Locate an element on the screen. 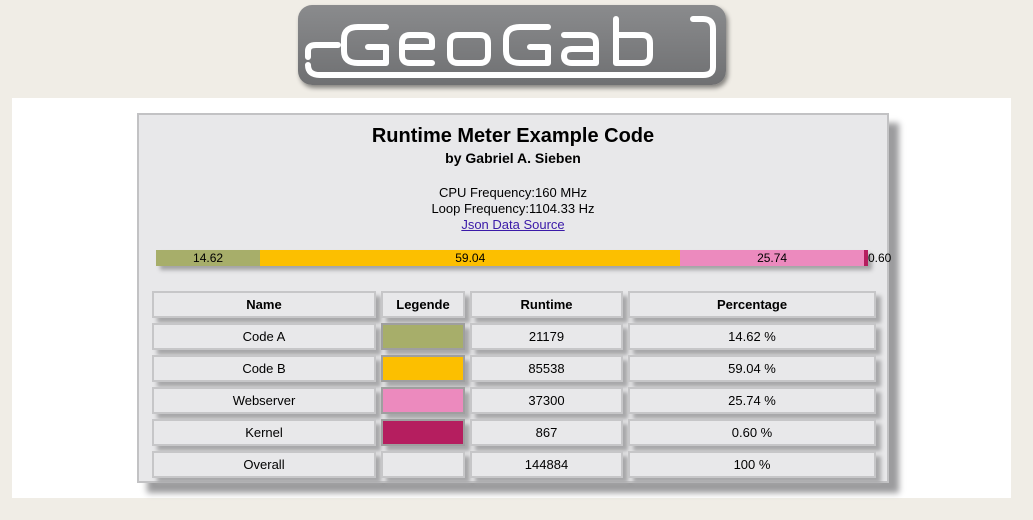  row-runtime: 867 is located at coordinates (546, 432).